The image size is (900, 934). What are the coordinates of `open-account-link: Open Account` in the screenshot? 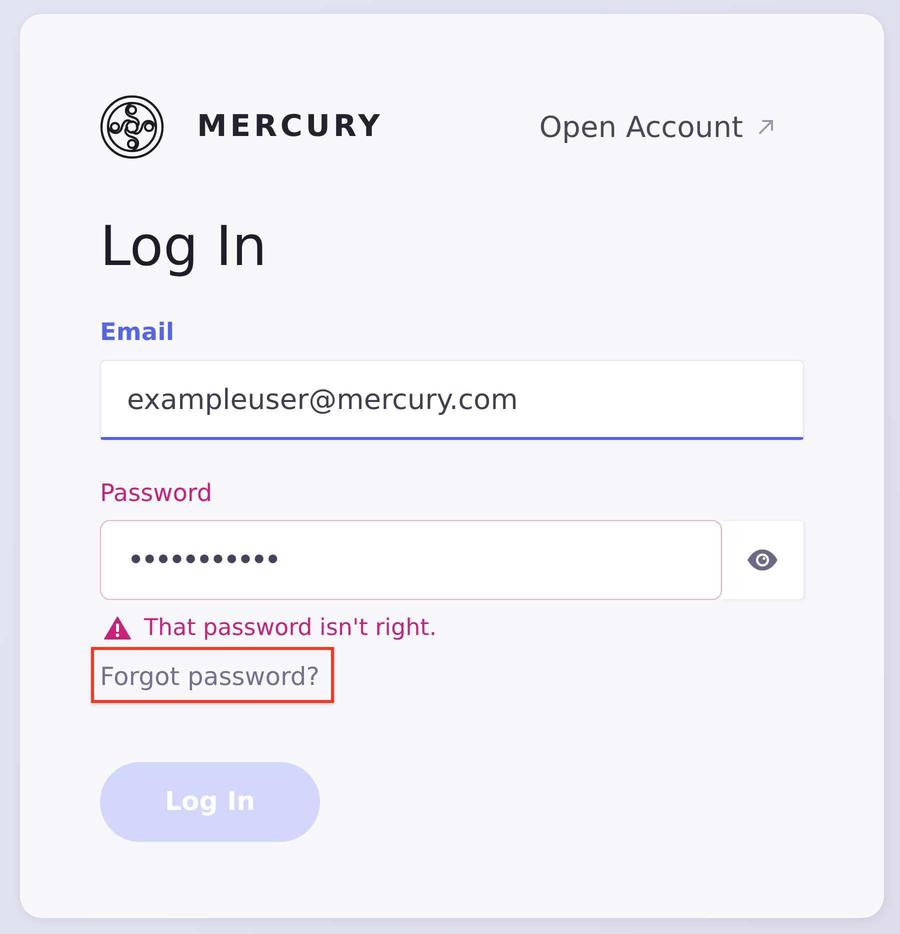 It's located at (656, 127).